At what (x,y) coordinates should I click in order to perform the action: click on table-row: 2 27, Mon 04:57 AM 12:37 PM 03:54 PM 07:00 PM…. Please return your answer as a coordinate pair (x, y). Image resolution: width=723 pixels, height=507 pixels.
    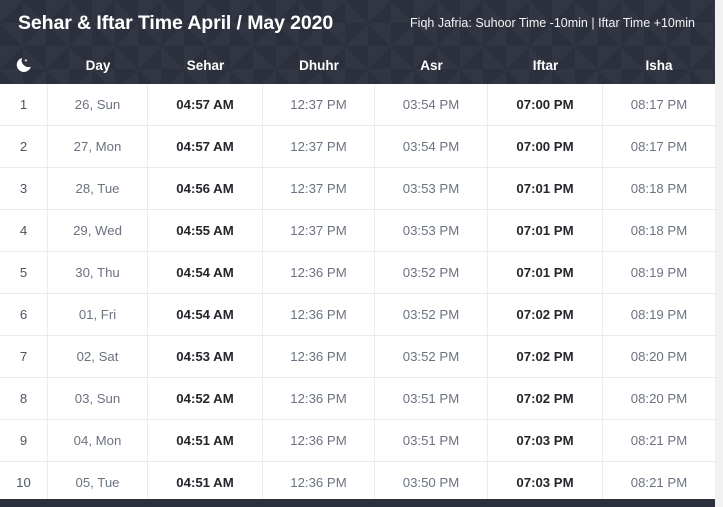
    Looking at the image, I should click on (357, 147).